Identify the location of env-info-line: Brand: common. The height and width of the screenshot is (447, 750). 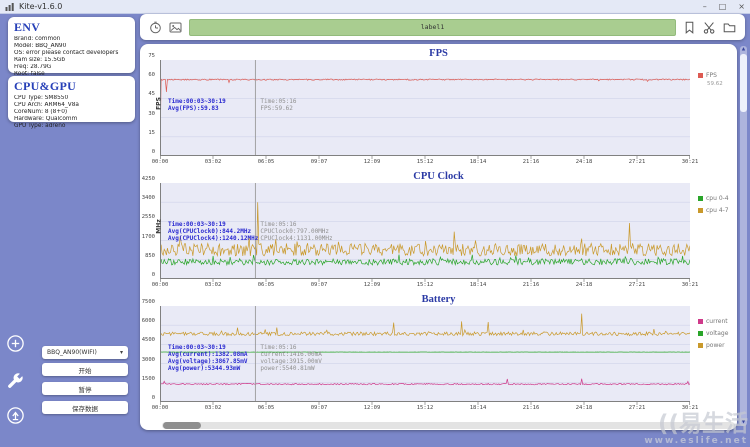
(37, 39).